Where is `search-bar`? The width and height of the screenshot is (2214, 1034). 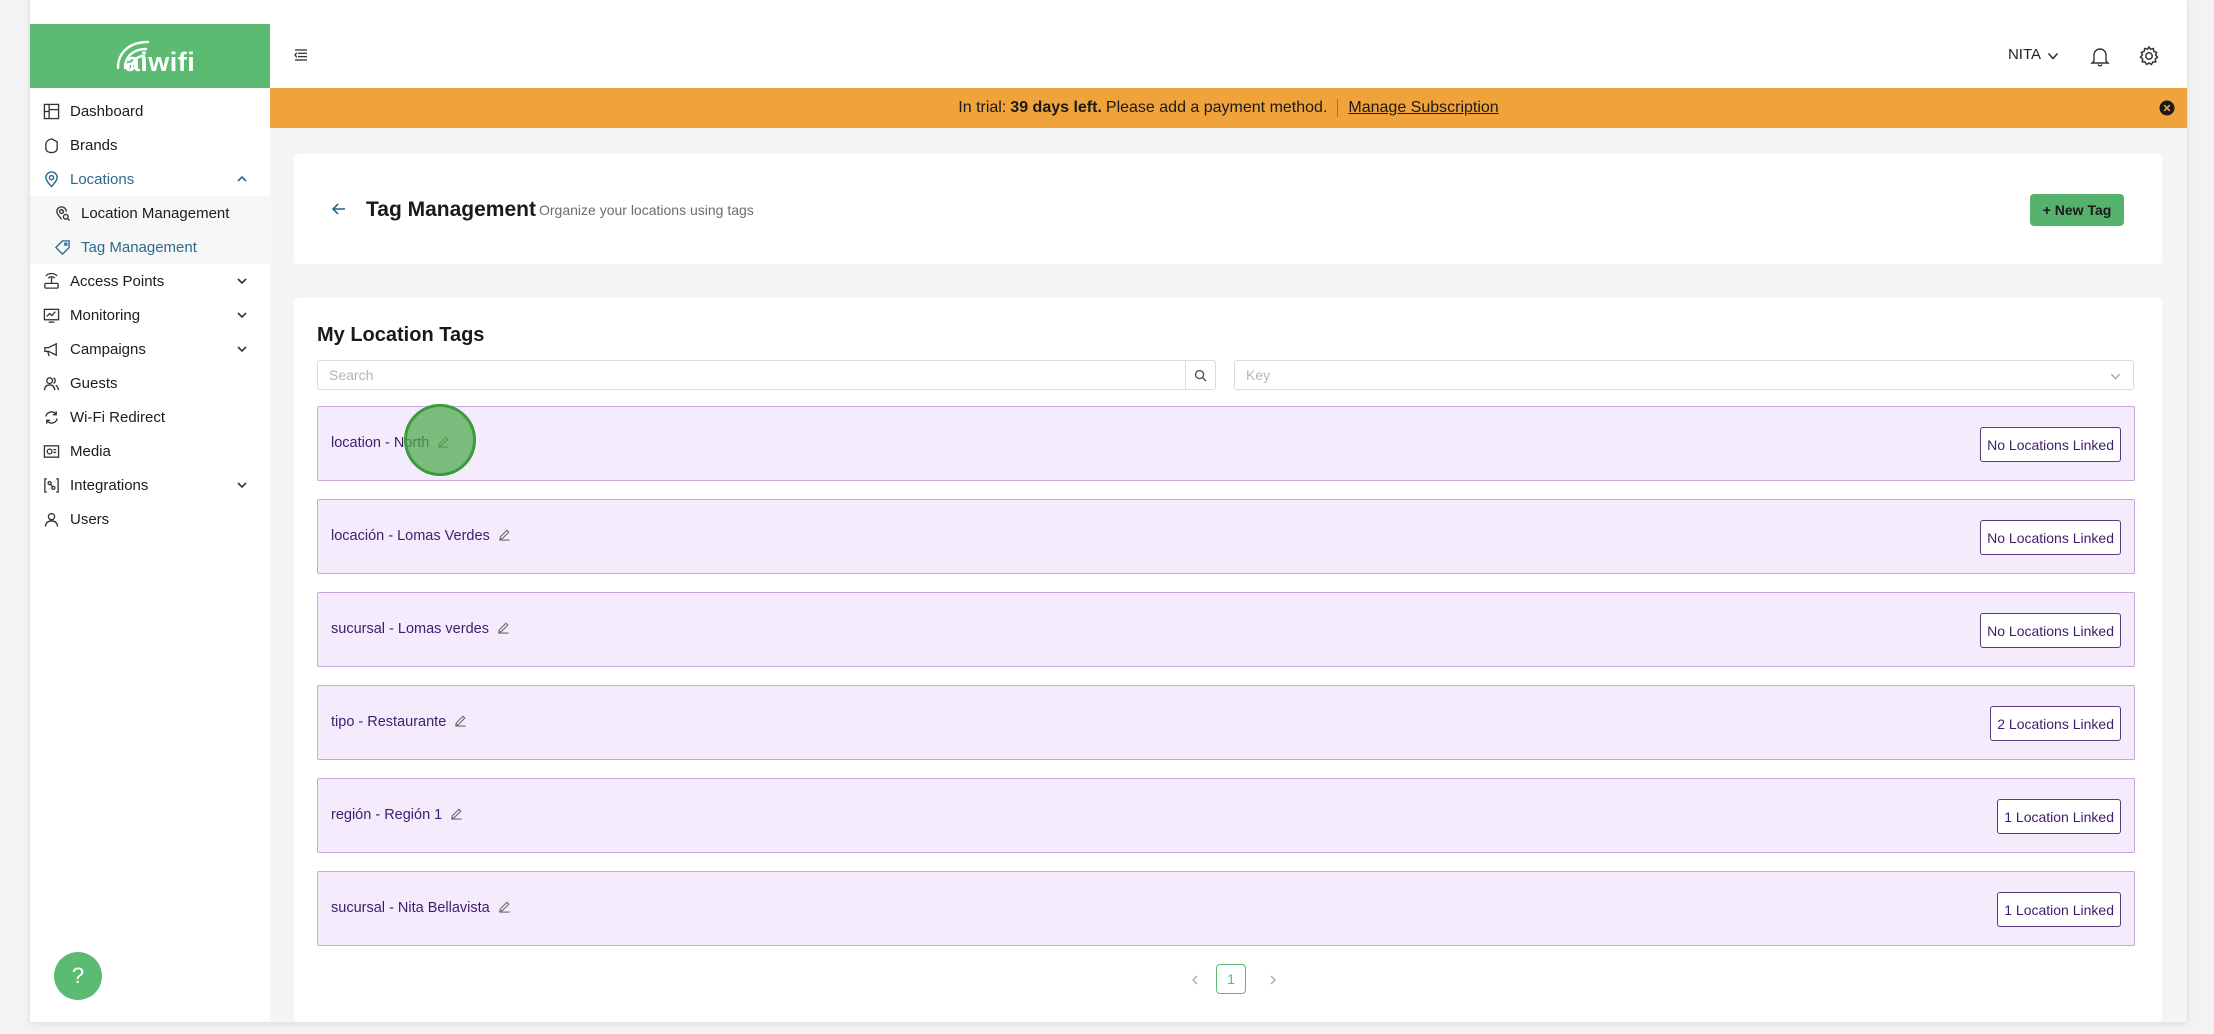
search-bar is located at coordinates (766, 375).